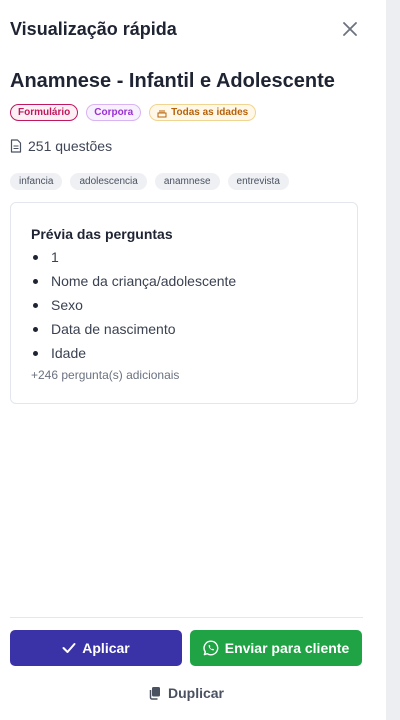  What do you see at coordinates (172, 81) in the screenshot?
I see `template-title: Anamnese - Infantil e Adolescente` at bounding box center [172, 81].